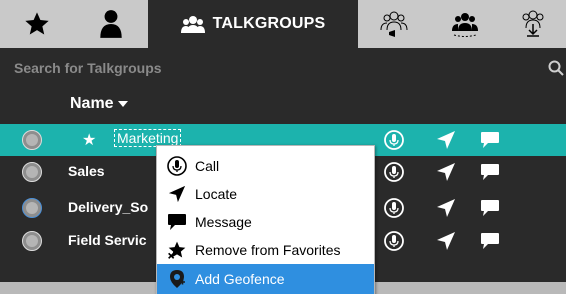 Image resolution: width=566 pixels, height=294 pixels. What do you see at coordinates (269, 68) in the screenshot?
I see `search-input` at bounding box center [269, 68].